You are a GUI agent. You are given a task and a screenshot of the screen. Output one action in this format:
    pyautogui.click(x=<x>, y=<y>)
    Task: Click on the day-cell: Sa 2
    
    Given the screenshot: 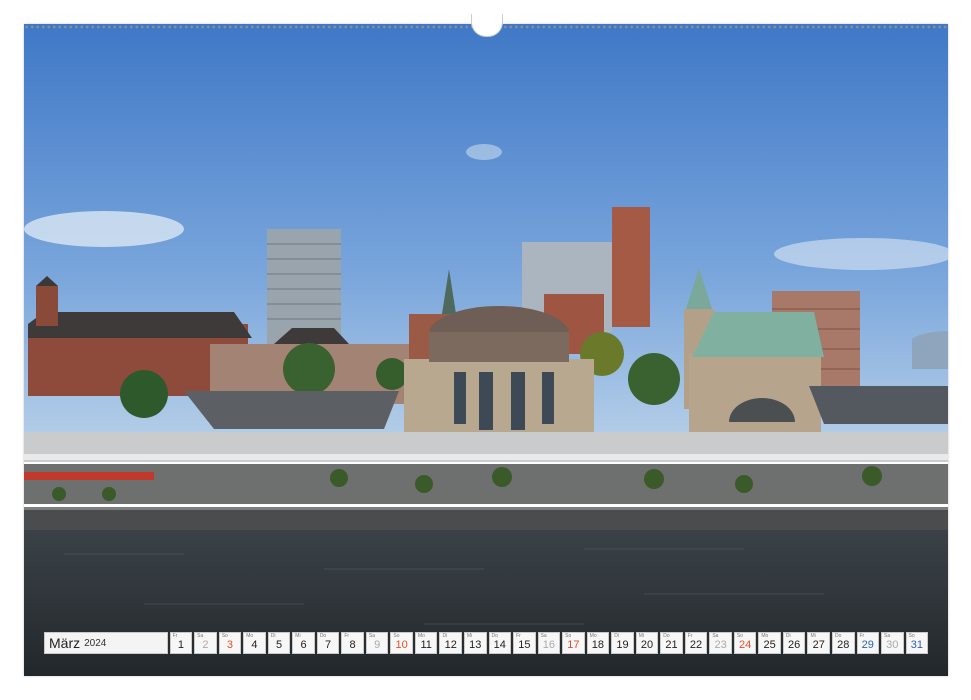 What is the action you would take?
    pyautogui.click(x=205, y=643)
    